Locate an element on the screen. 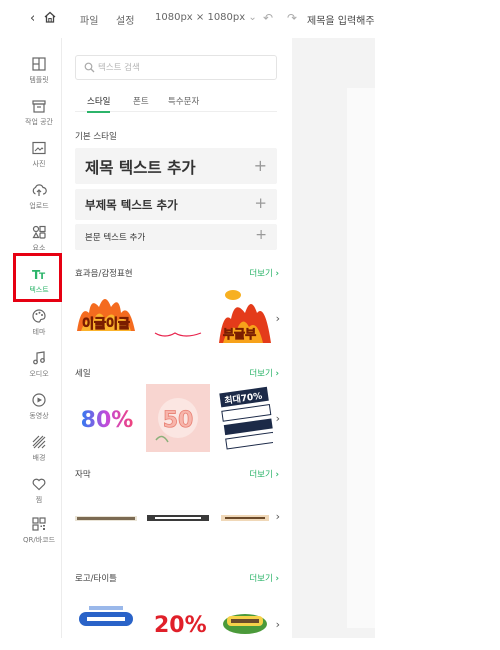  basic-style-heading: 기본 스타일 is located at coordinates (96, 137).